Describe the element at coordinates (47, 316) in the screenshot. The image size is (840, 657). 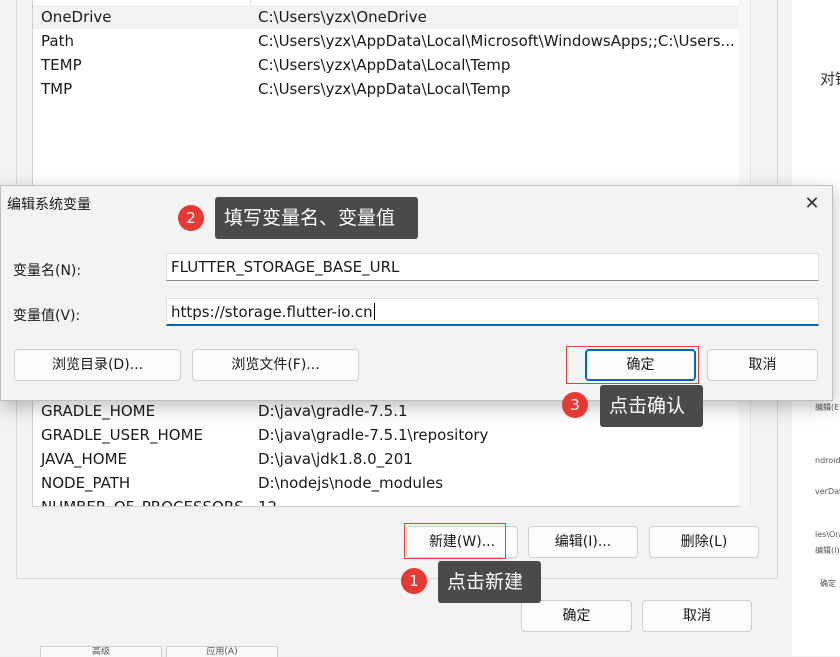
I see `variable-value-label: 变量值(V):` at that location.